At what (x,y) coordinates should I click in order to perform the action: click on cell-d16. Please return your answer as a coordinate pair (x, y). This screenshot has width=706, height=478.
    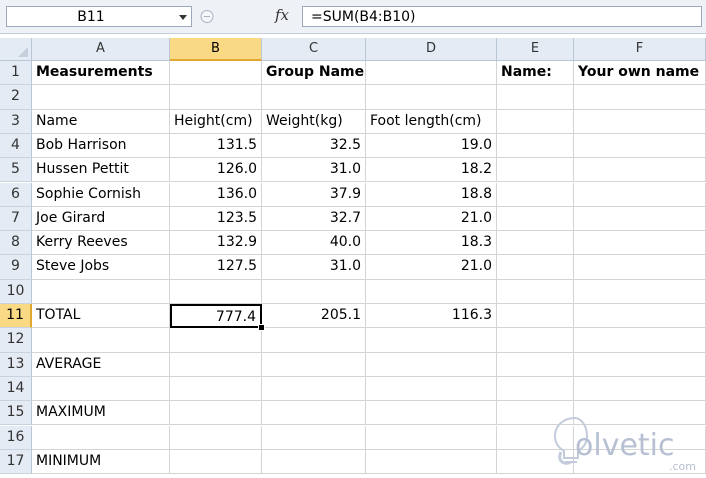
    Looking at the image, I should click on (431, 437).